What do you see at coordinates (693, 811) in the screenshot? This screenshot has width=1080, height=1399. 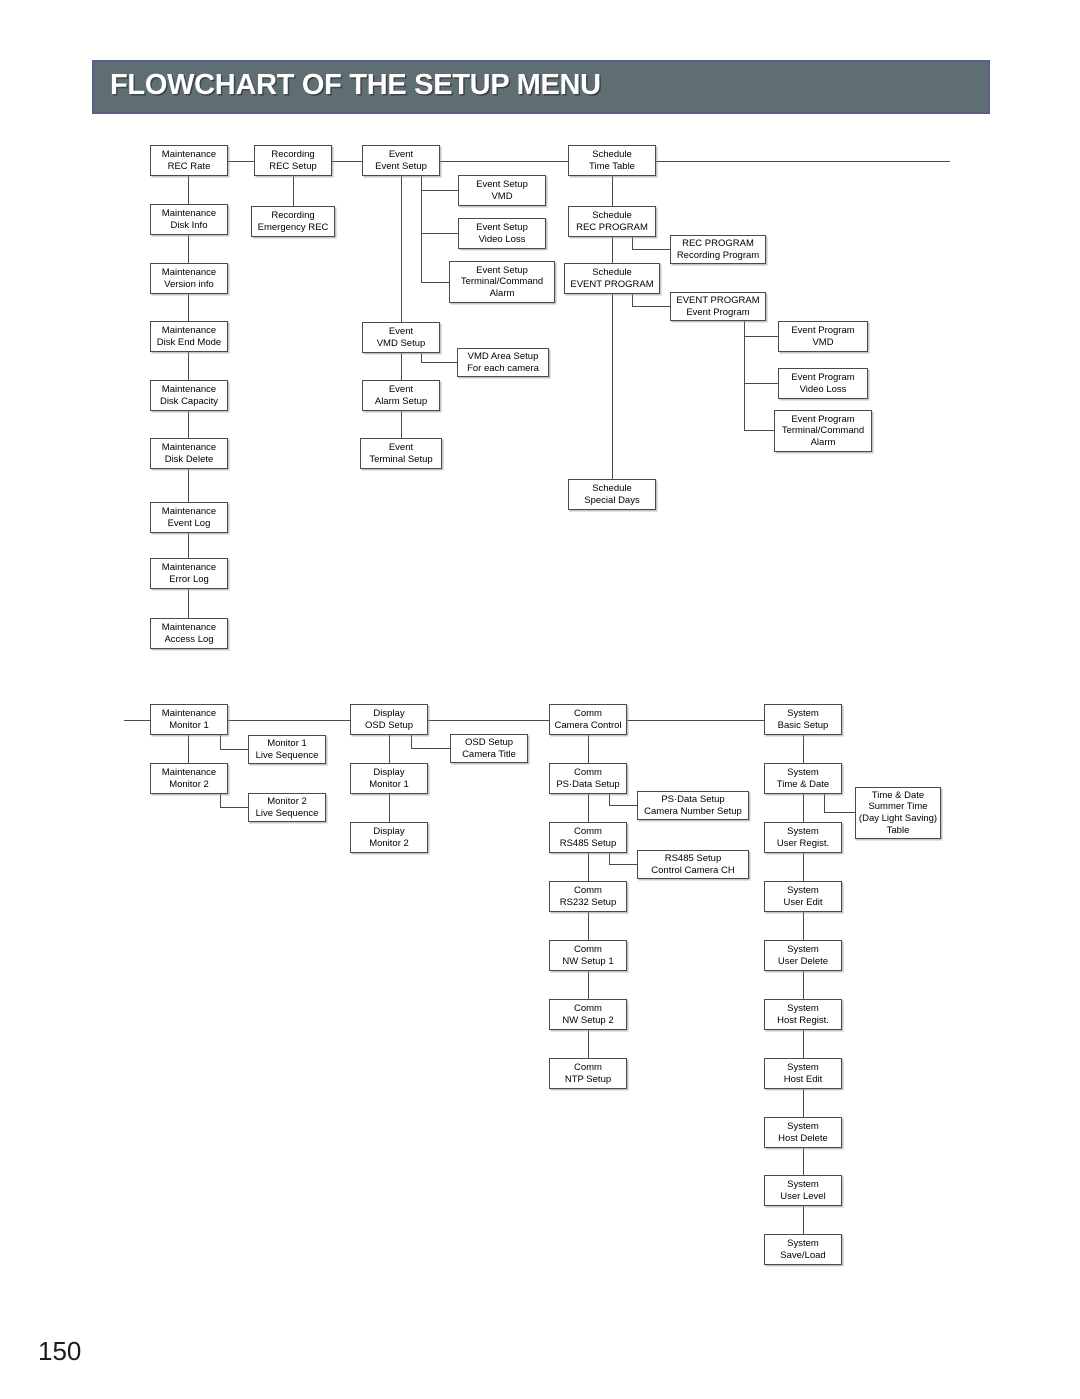 I see `box-line-2: Camera Number Setup` at bounding box center [693, 811].